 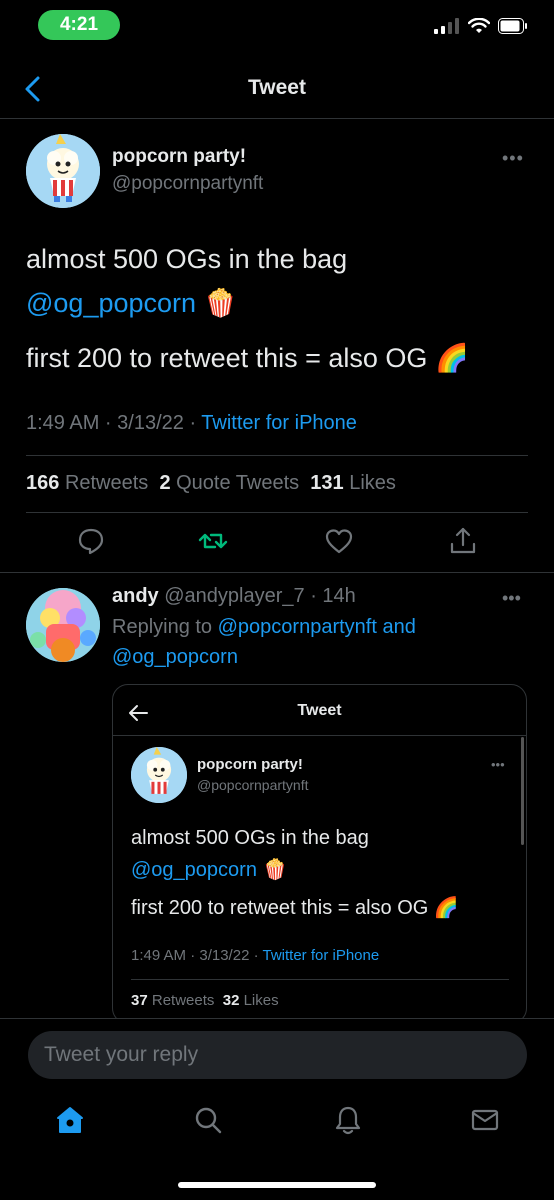 What do you see at coordinates (106, 483) in the screenshot?
I see `retweets-label: Retweets` at bounding box center [106, 483].